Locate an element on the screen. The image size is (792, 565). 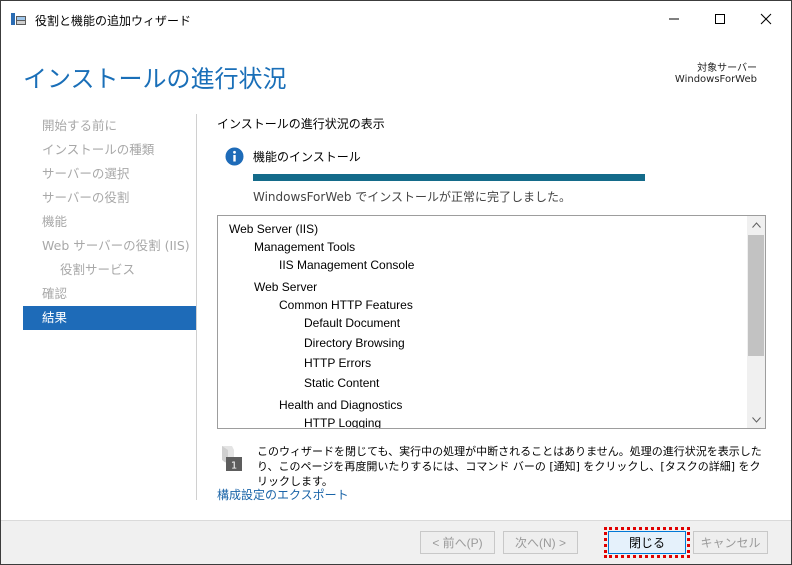
nav-item-confirmation: 確認 is located at coordinates (109, 294).